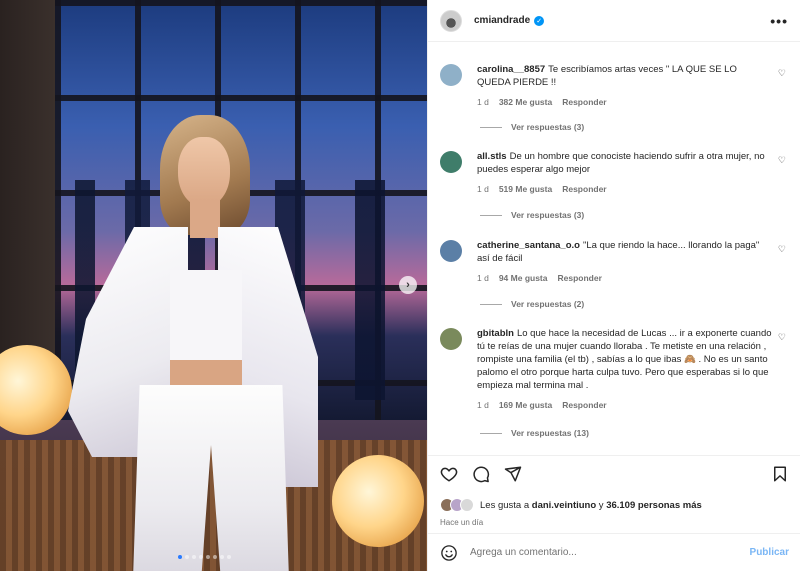 The width and height of the screenshot is (800, 571). I want to click on comment-likes: 519 Me gusta, so click(525, 189).